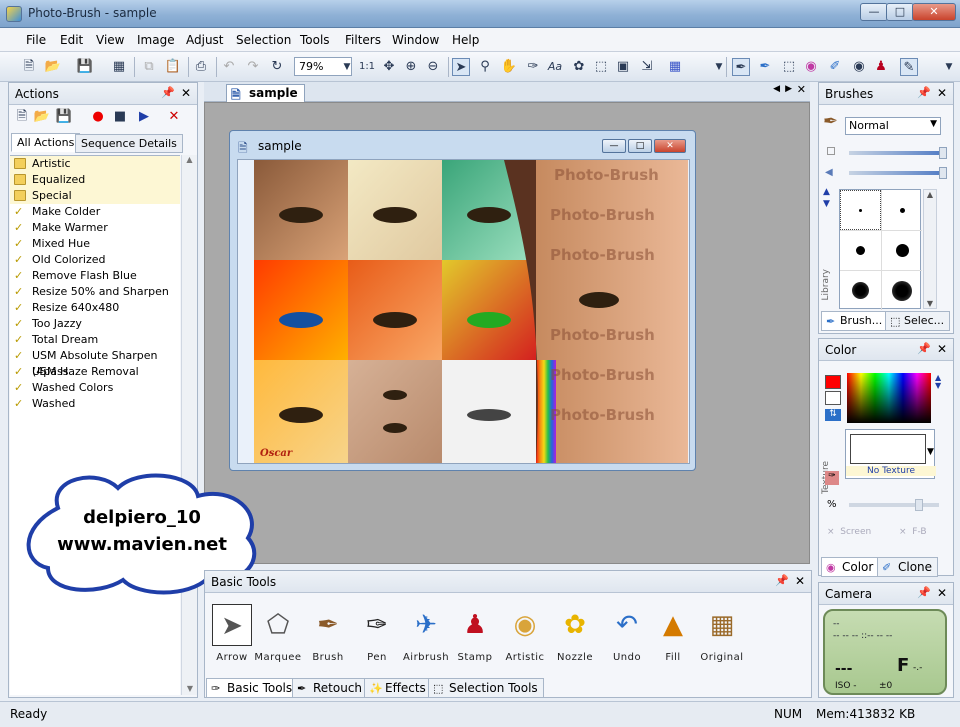 The width and height of the screenshot is (960, 727). Describe the element at coordinates (95, 340) in the screenshot. I see `list-item: ✓ Total Dream` at that location.